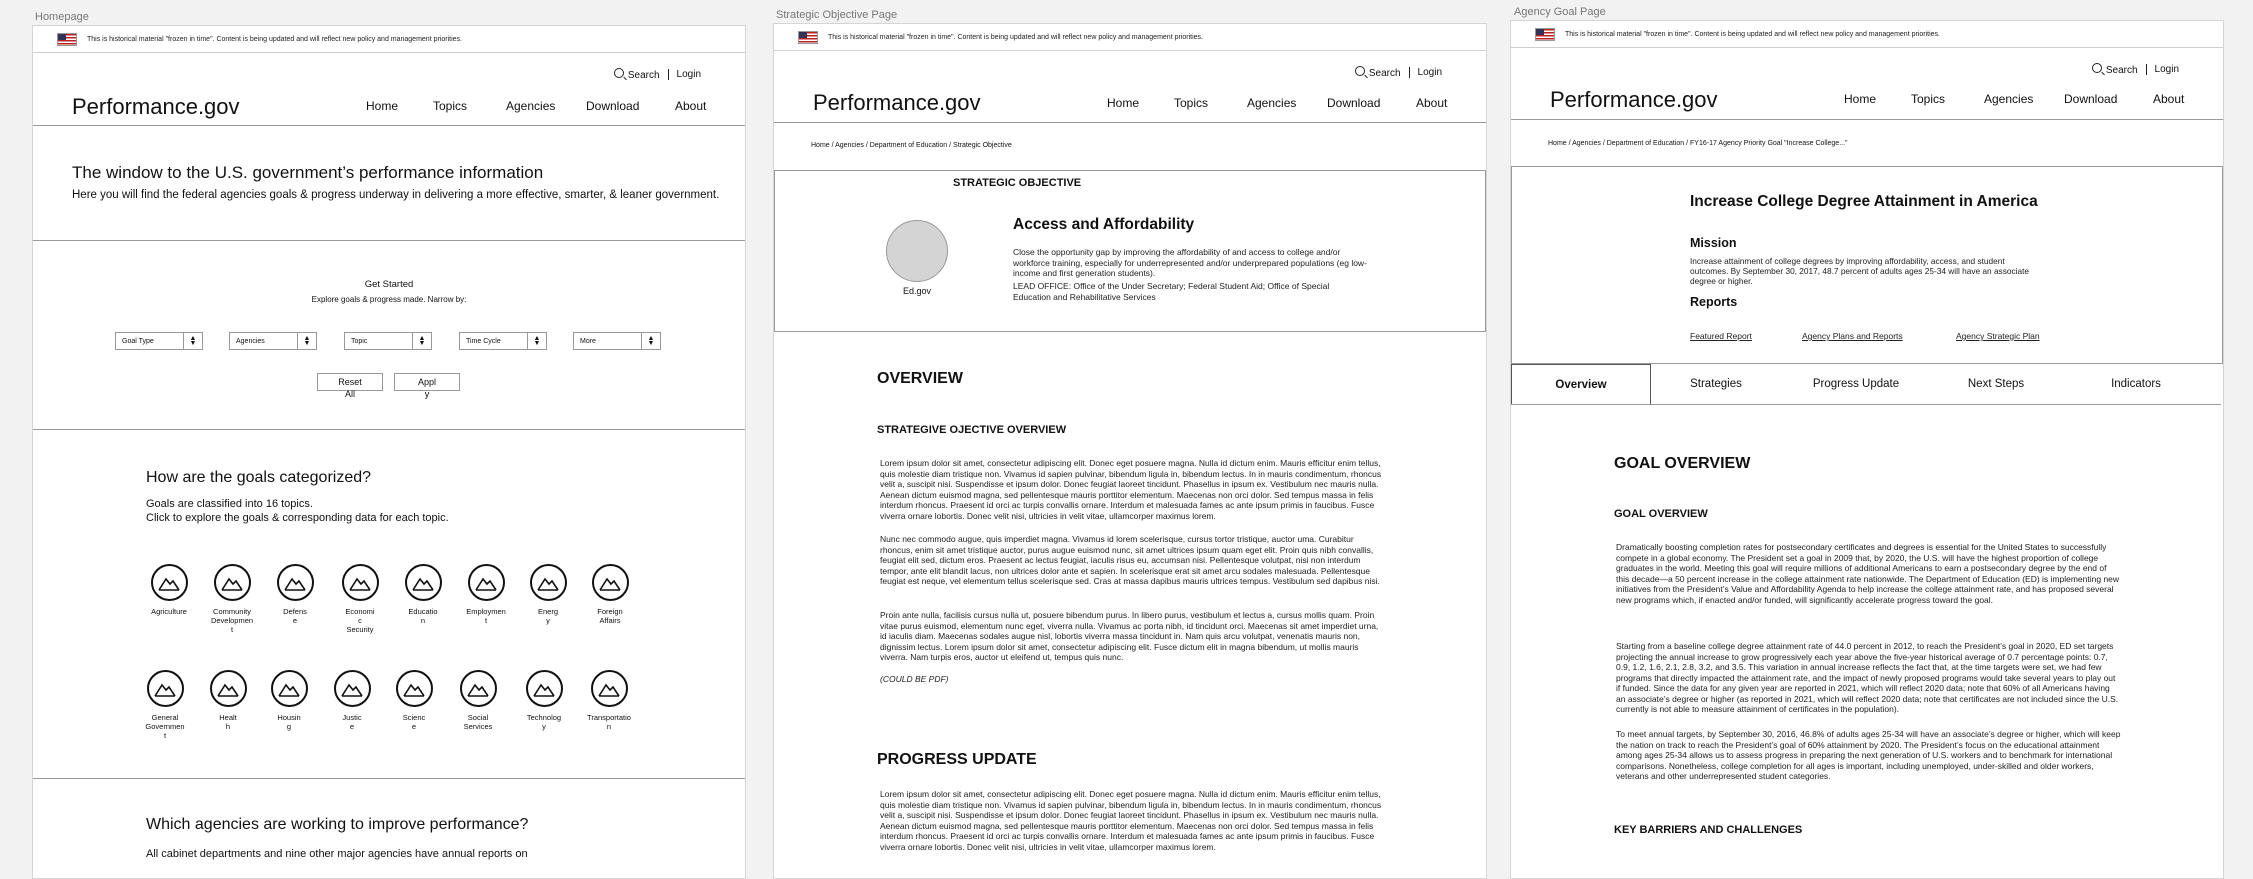 The image size is (2253, 879). I want to click on topic-label: Security, so click(360, 629).